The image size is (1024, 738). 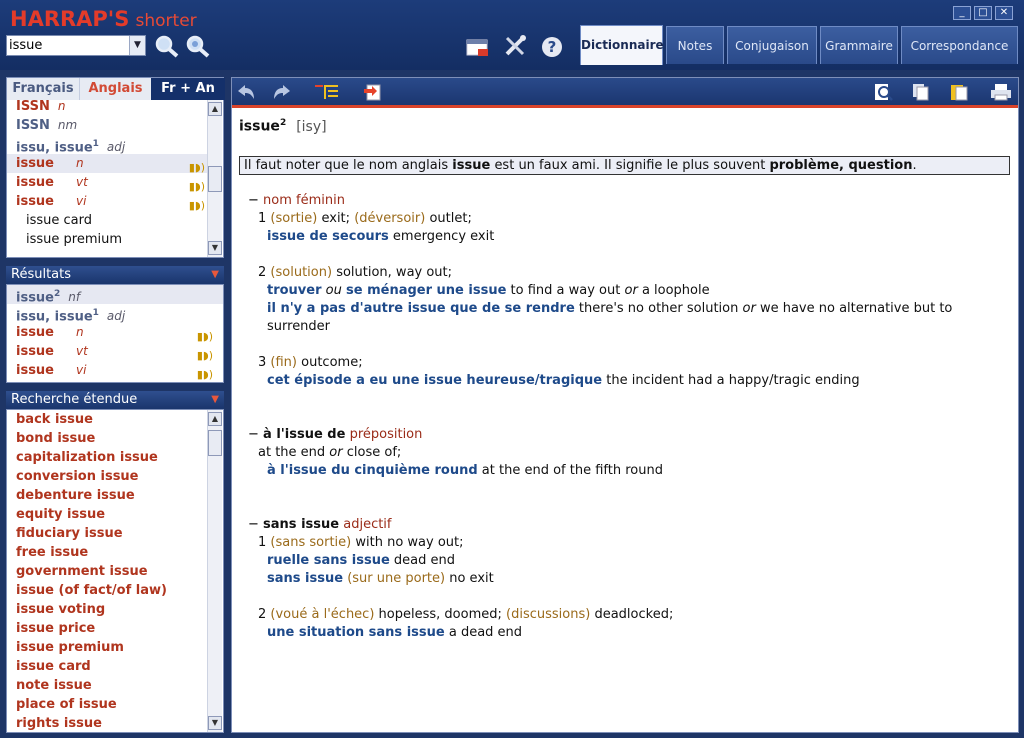 I want to click on list-item: free issue, so click(x=107, y=552).